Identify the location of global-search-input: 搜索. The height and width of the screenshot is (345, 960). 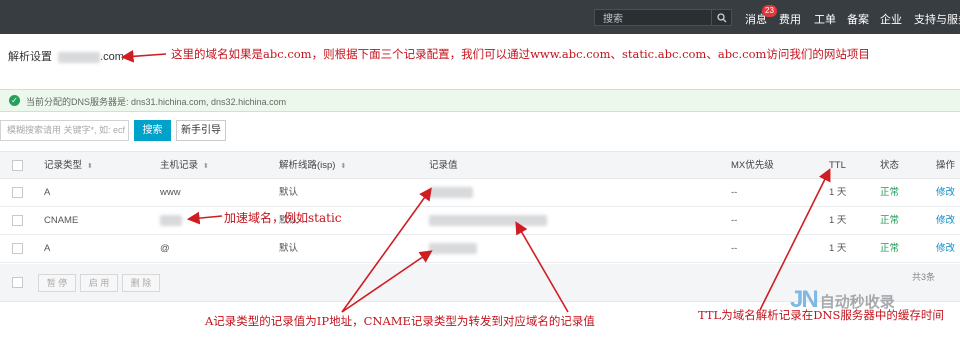
(653, 17).